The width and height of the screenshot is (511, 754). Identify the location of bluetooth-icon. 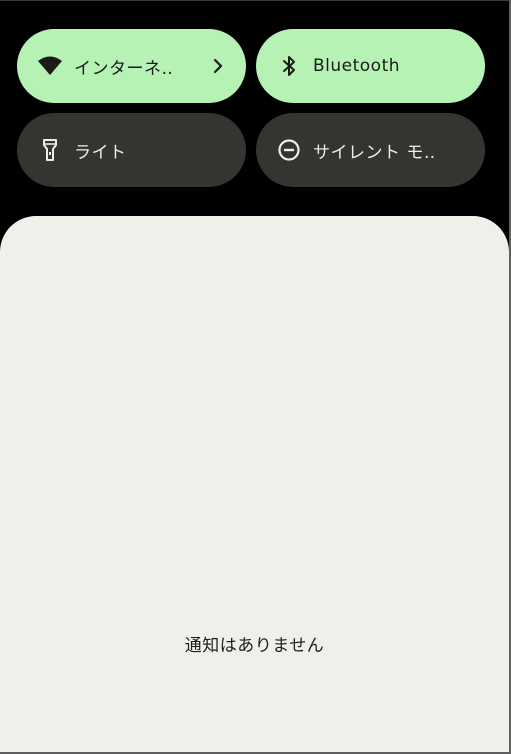
(289, 66).